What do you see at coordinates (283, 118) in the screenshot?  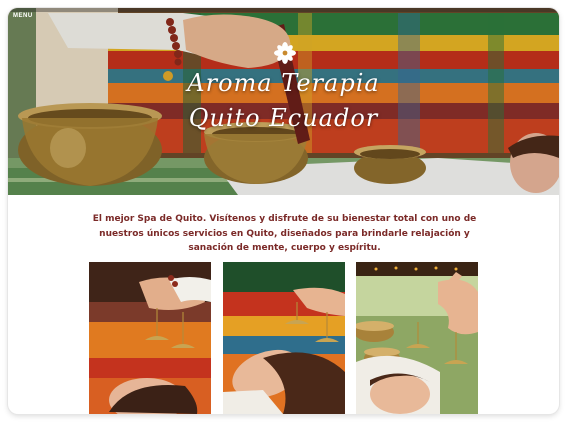 I see `hero-title-line2: Quito Ecuador` at bounding box center [283, 118].